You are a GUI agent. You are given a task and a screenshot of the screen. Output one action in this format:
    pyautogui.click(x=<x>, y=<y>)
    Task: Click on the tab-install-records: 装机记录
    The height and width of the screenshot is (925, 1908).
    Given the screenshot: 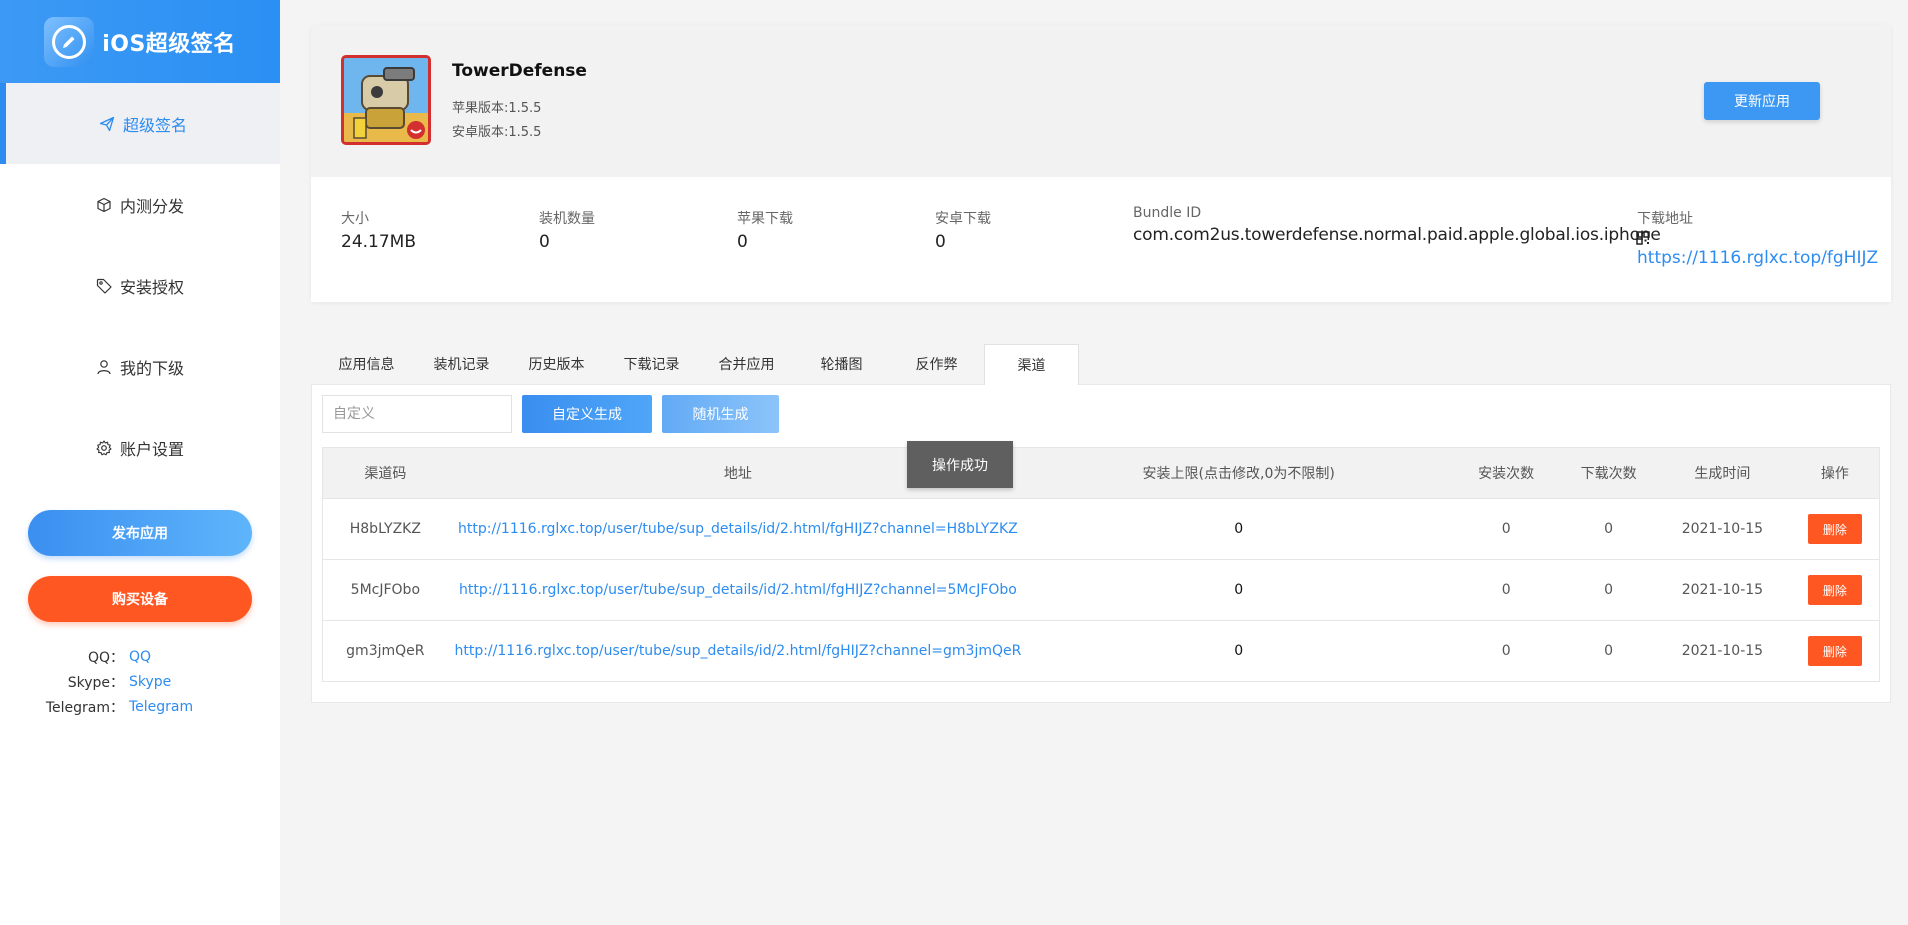 What is the action you would take?
    pyautogui.click(x=461, y=363)
    